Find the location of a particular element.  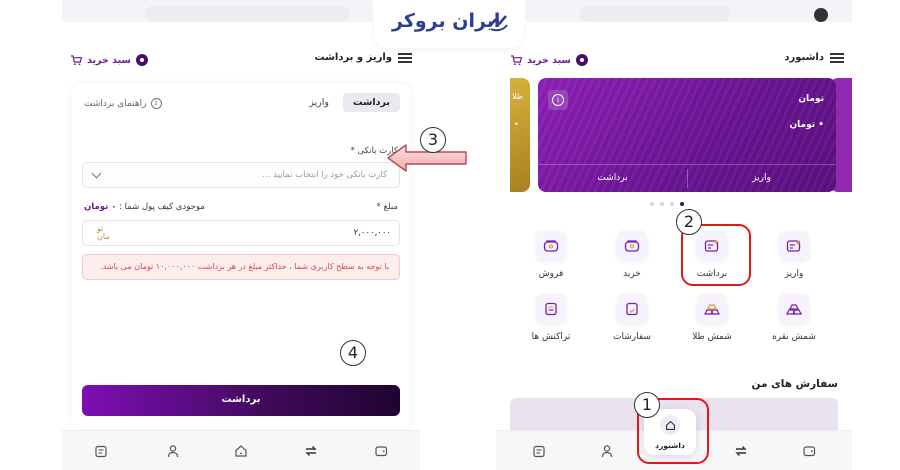

logo-text: ایران بروکر is located at coordinates (446, 21).